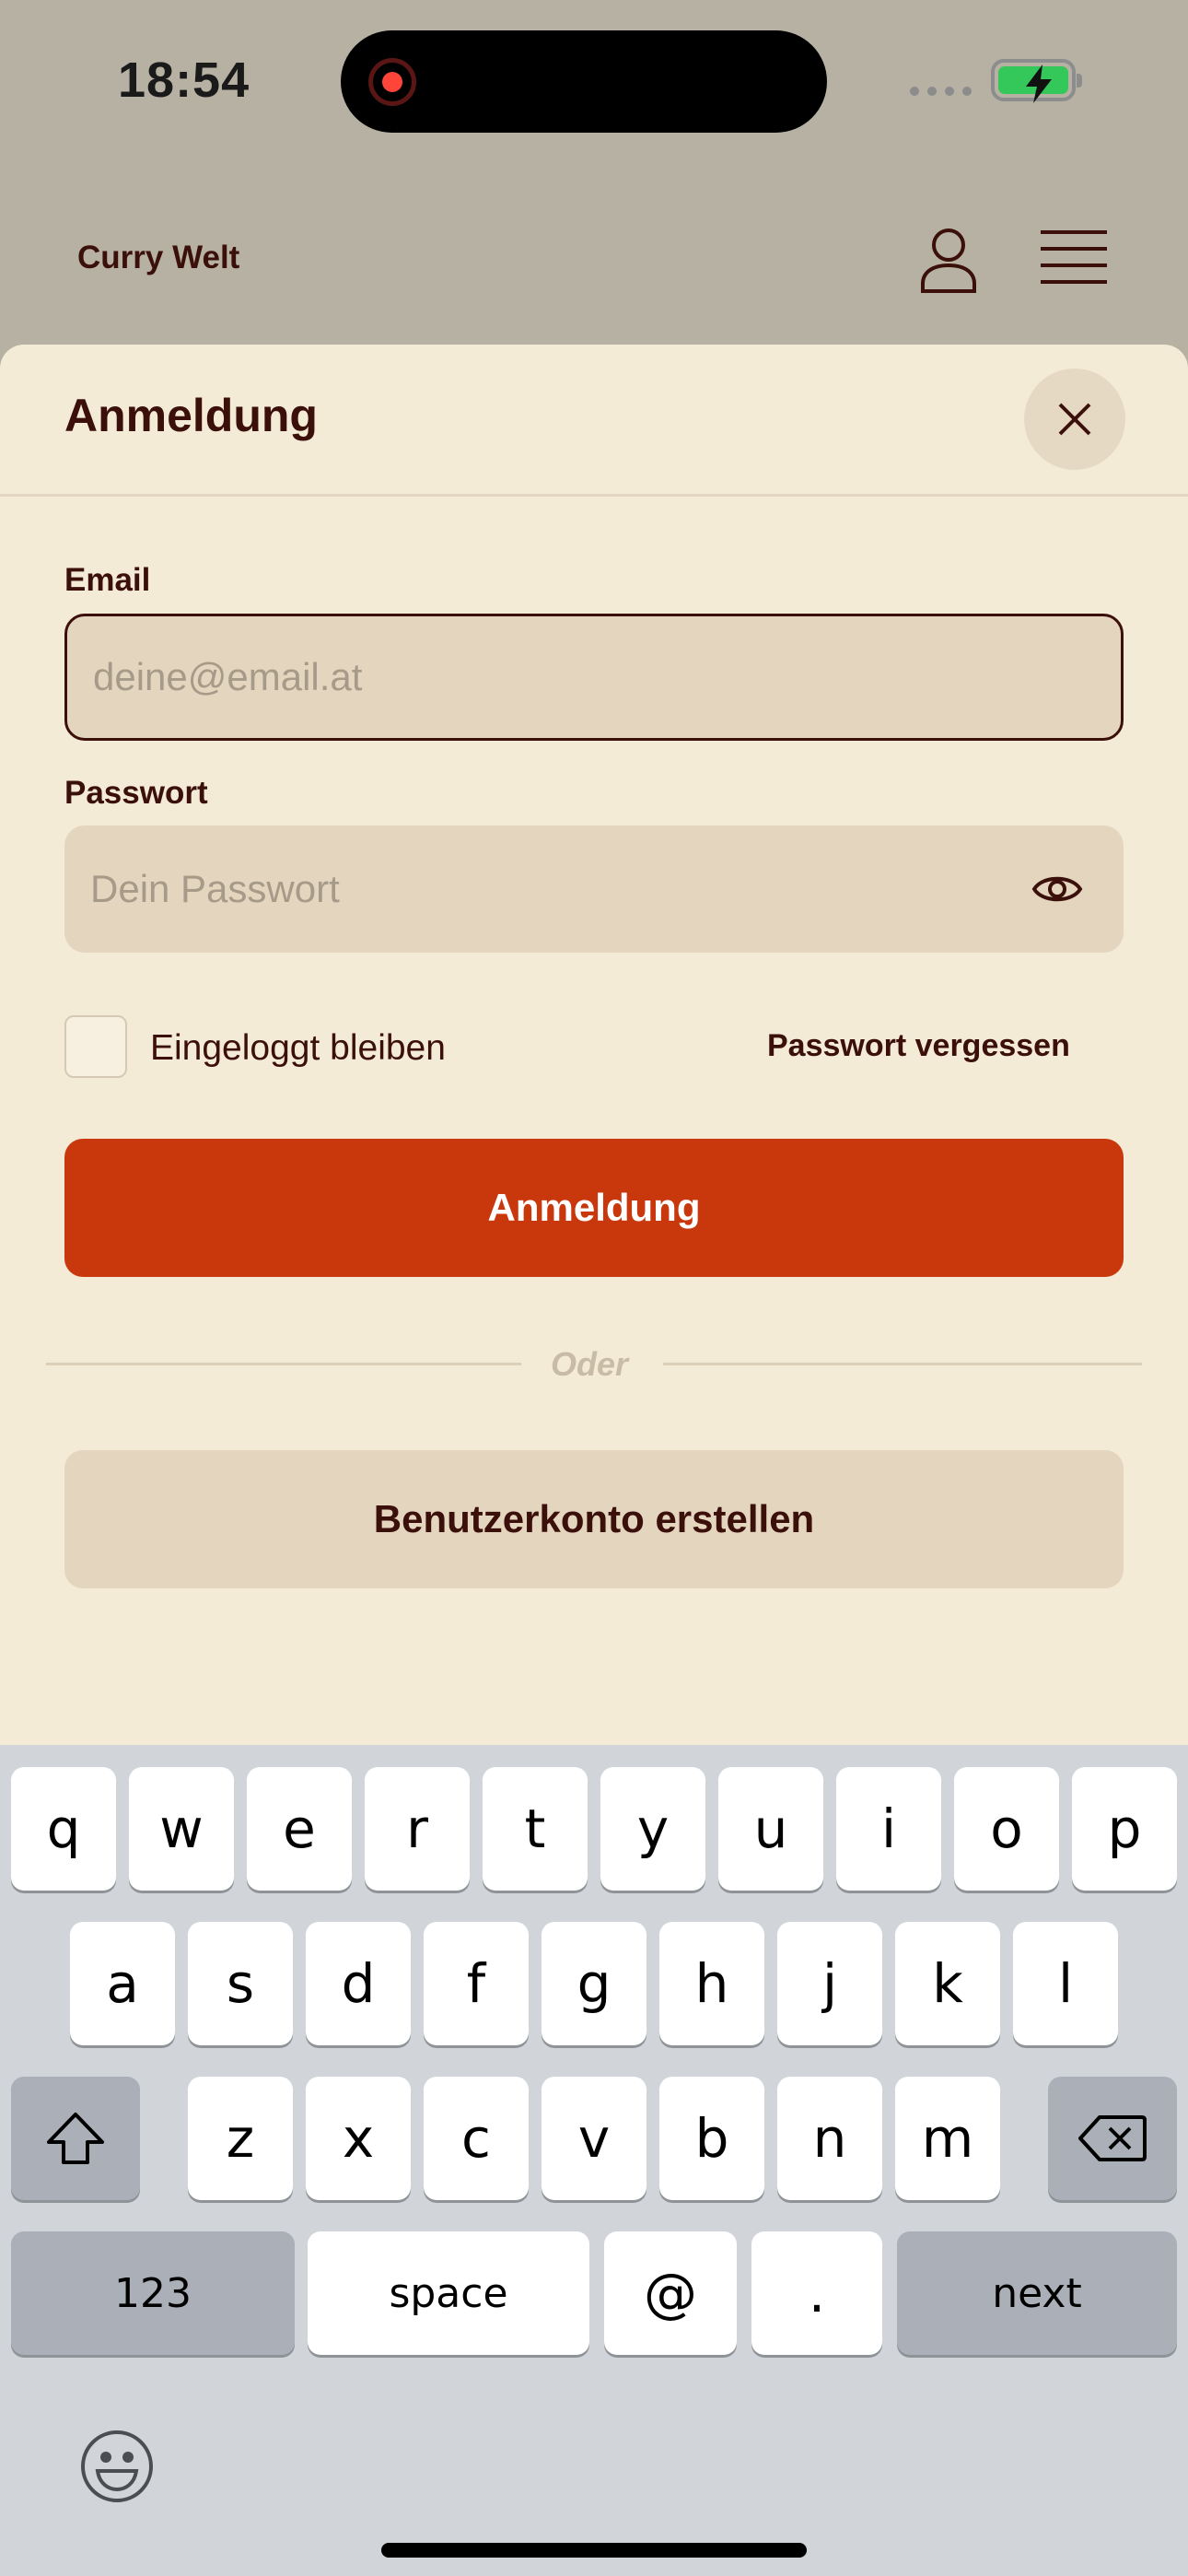 The image size is (1188, 2576). I want to click on shift-icon, so click(76, 2138).